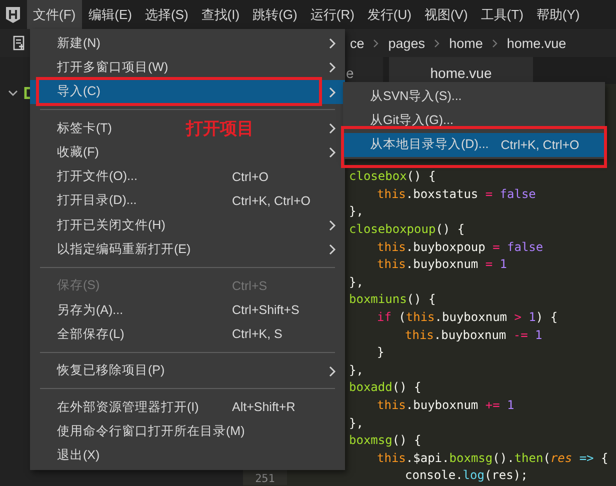 The width and height of the screenshot is (616, 486). Describe the element at coordinates (461, 70) in the screenshot. I see `file-tab: home.vue` at that location.